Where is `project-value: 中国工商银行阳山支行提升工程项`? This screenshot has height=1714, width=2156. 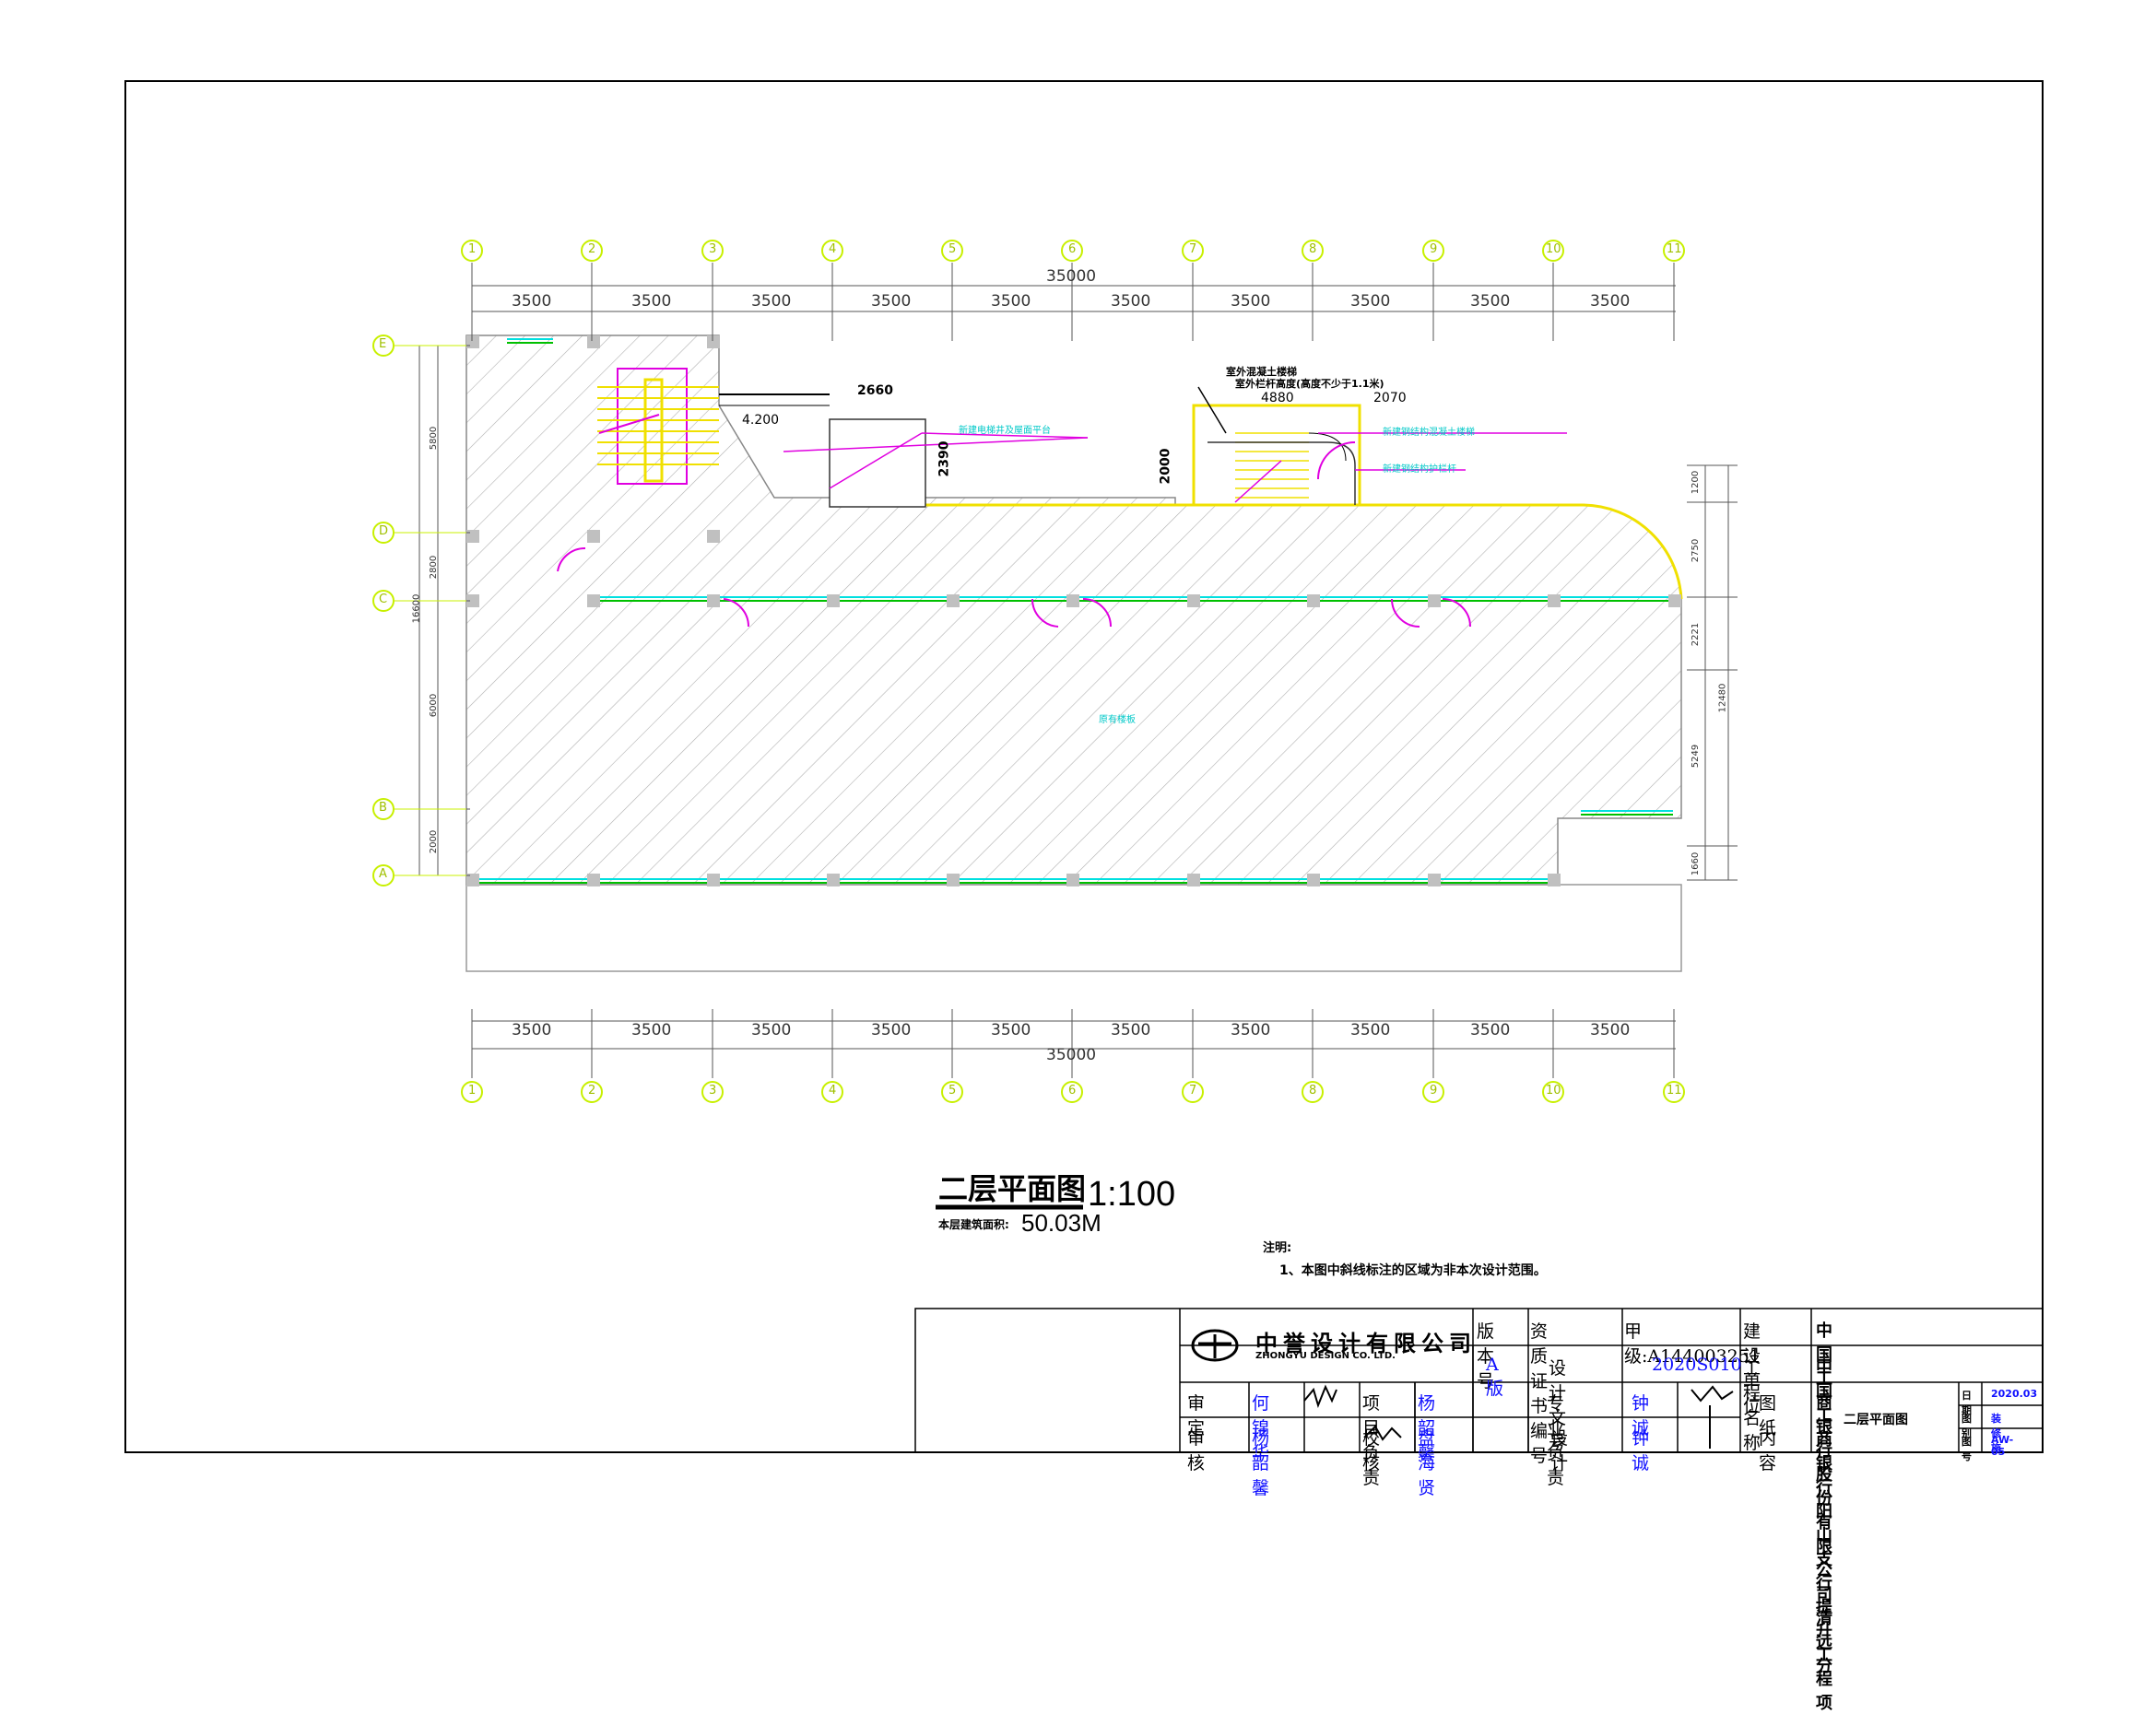
project-value: 中国工商银行阳山支行提升工程项 is located at coordinates (1824, 1535).